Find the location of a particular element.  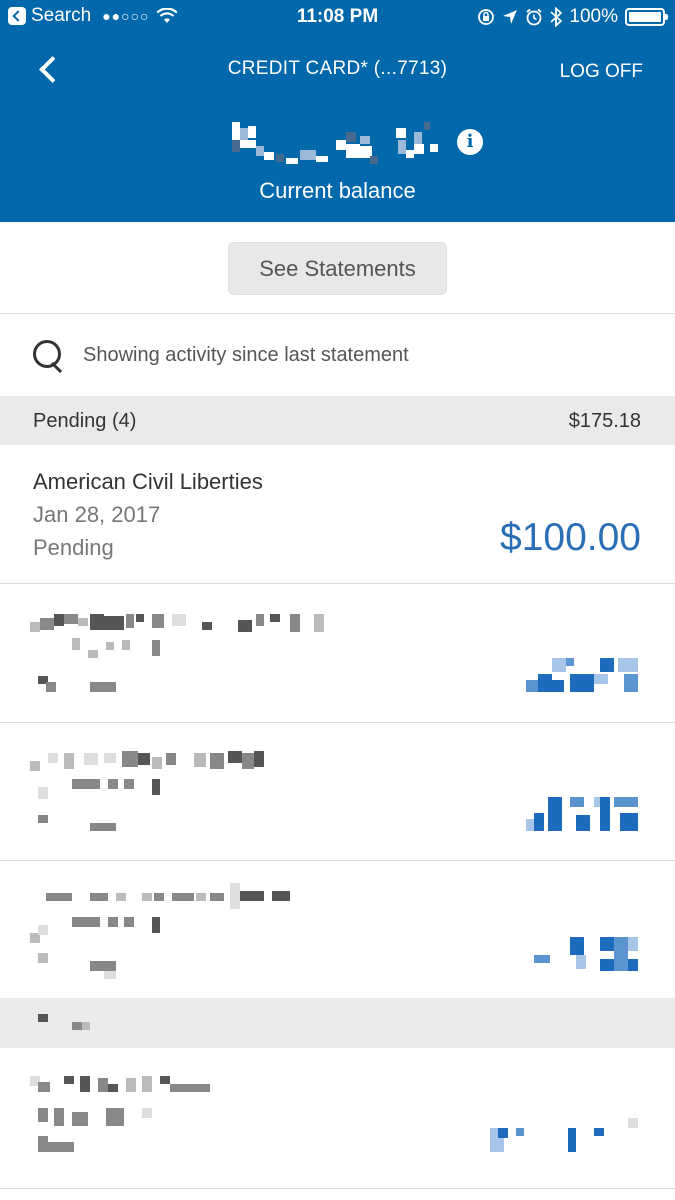

row-divider is located at coordinates (337, 1188).